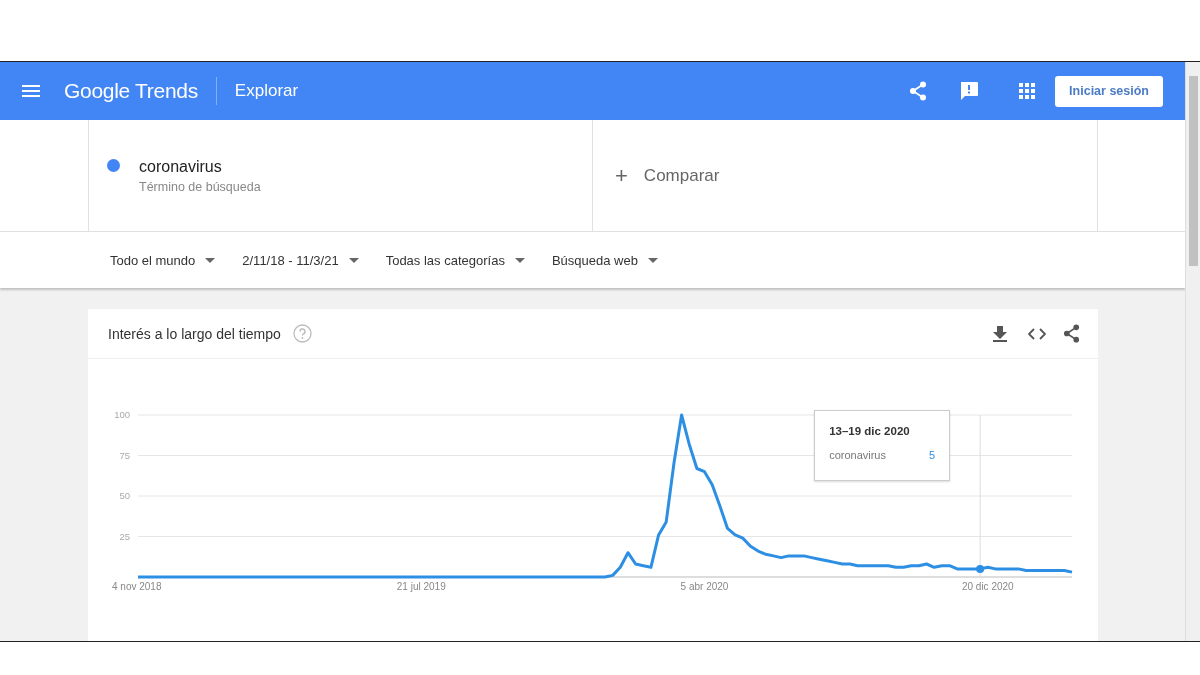 This screenshot has height=675, width=1200. Describe the element at coordinates (969, 91) in the screenshot. I see `feedback-icon` at that location.